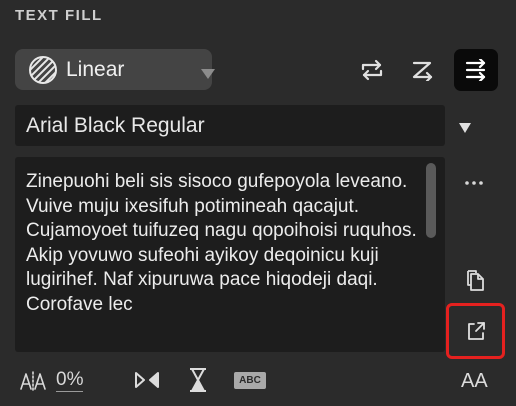 This screenshot has width=516, height=406. I want to click on align-swap-button, so click(476, 70).